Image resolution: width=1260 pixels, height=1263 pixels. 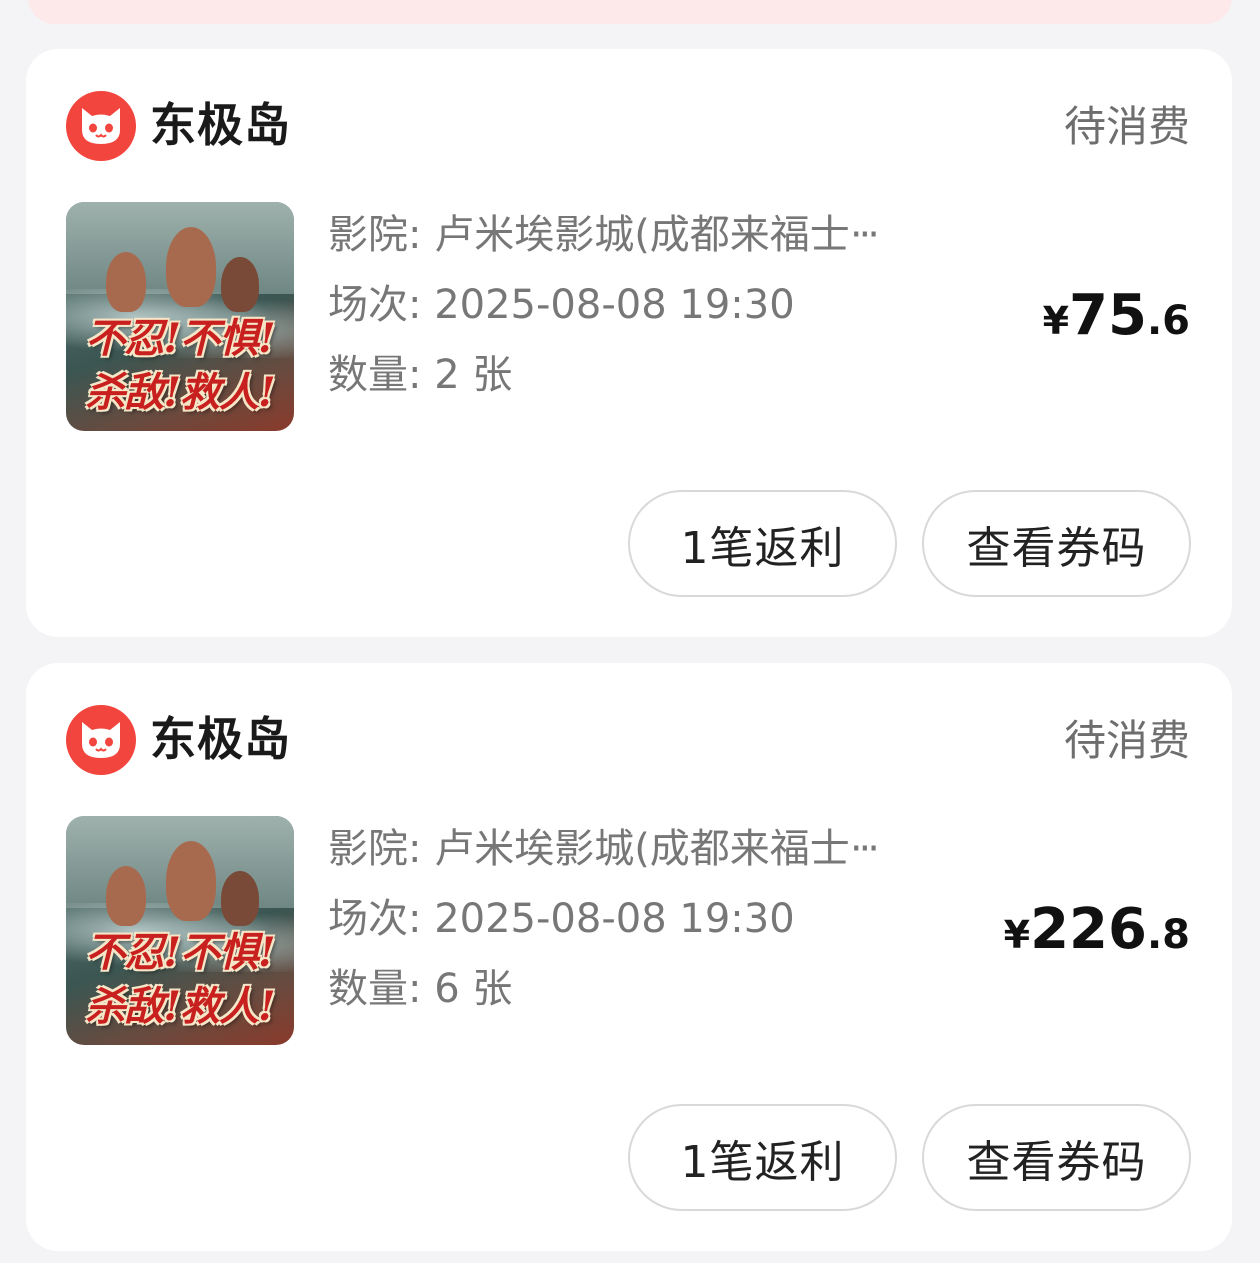 I want to click on order-price: ¥75.6, so click(x=1116, y=316).